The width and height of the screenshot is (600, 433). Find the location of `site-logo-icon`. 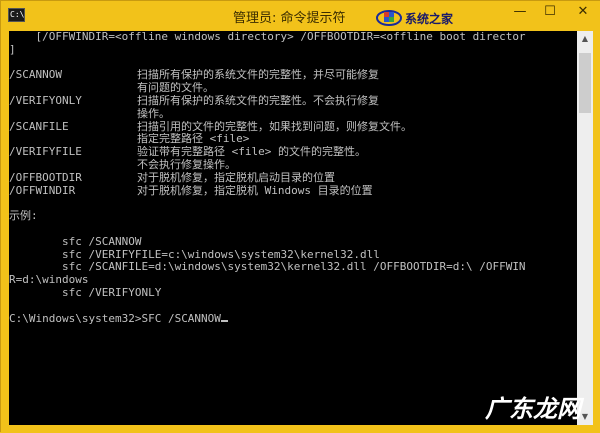

site-logo-icon is located at coordinates (389, 18).